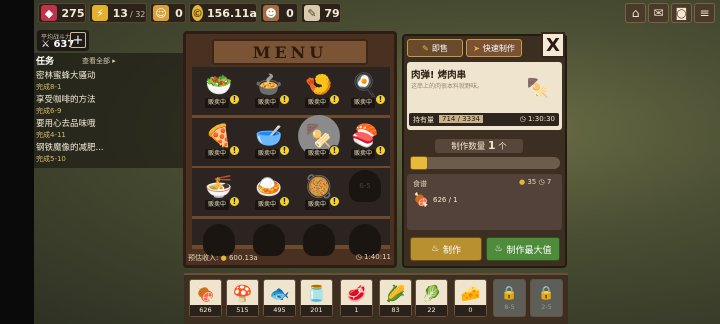  I want to click on gem-counter: ◆ 275, so click(62, 13).